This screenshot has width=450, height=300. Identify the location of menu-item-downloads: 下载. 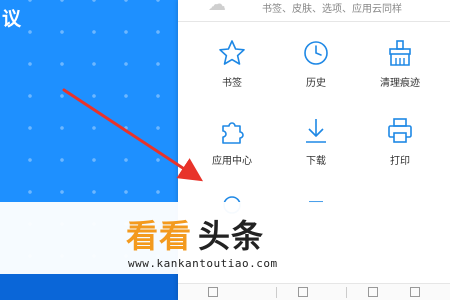
(316, 151).